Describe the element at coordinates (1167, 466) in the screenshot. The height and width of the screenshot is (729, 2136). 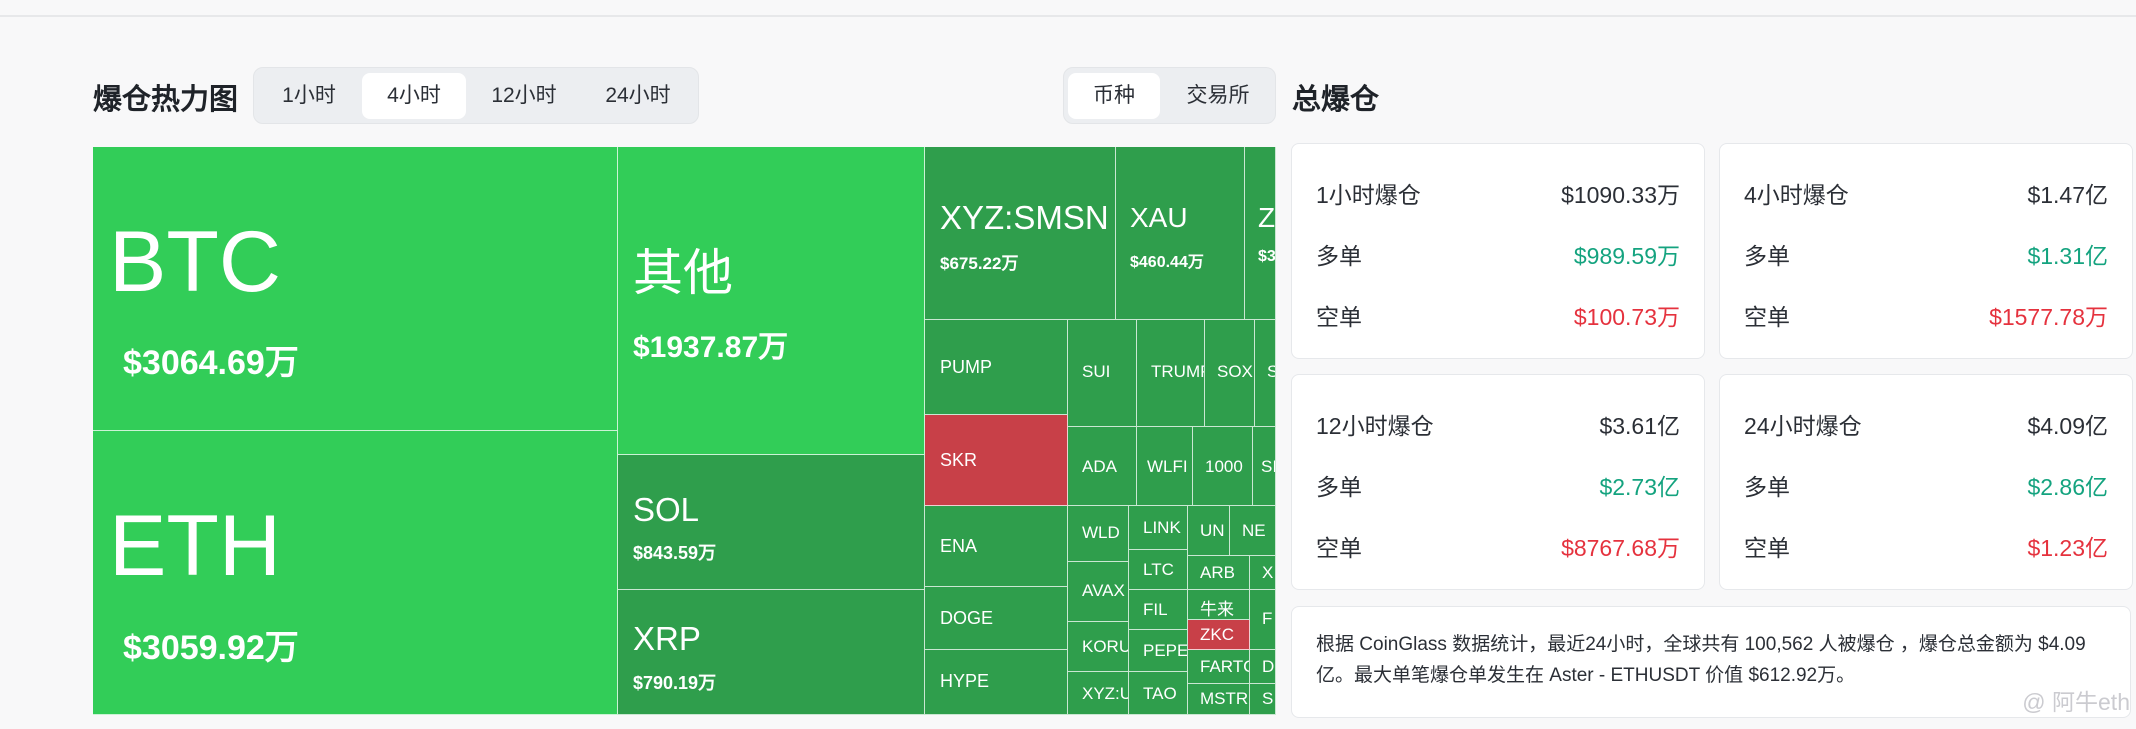
I see `tile-name: WLFI` at that location.